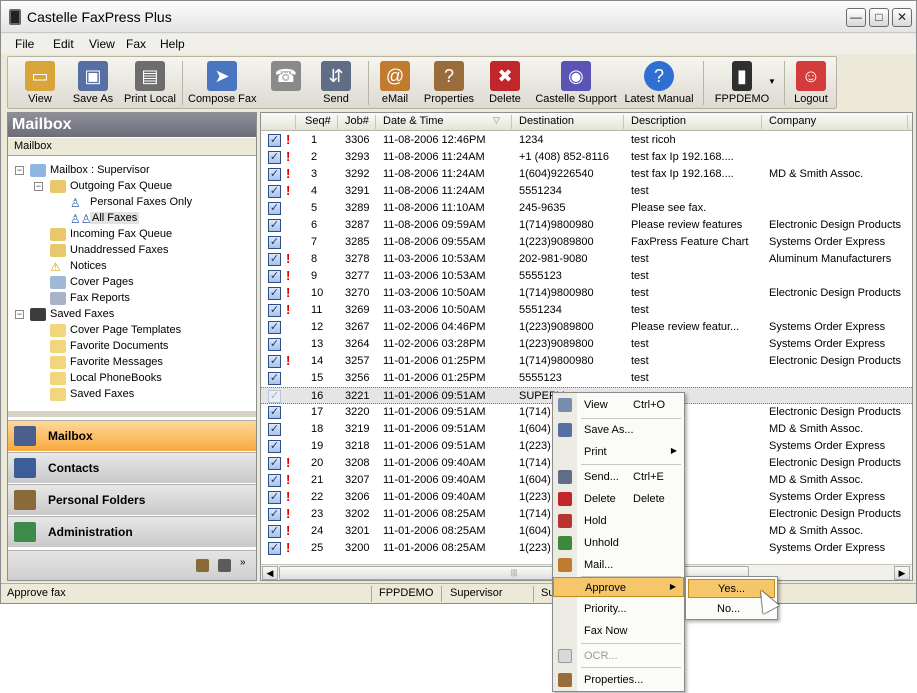  Describe the element at coordinates (449, 83) in the screenshot. I see `properties-button: ? Properties` at that location.